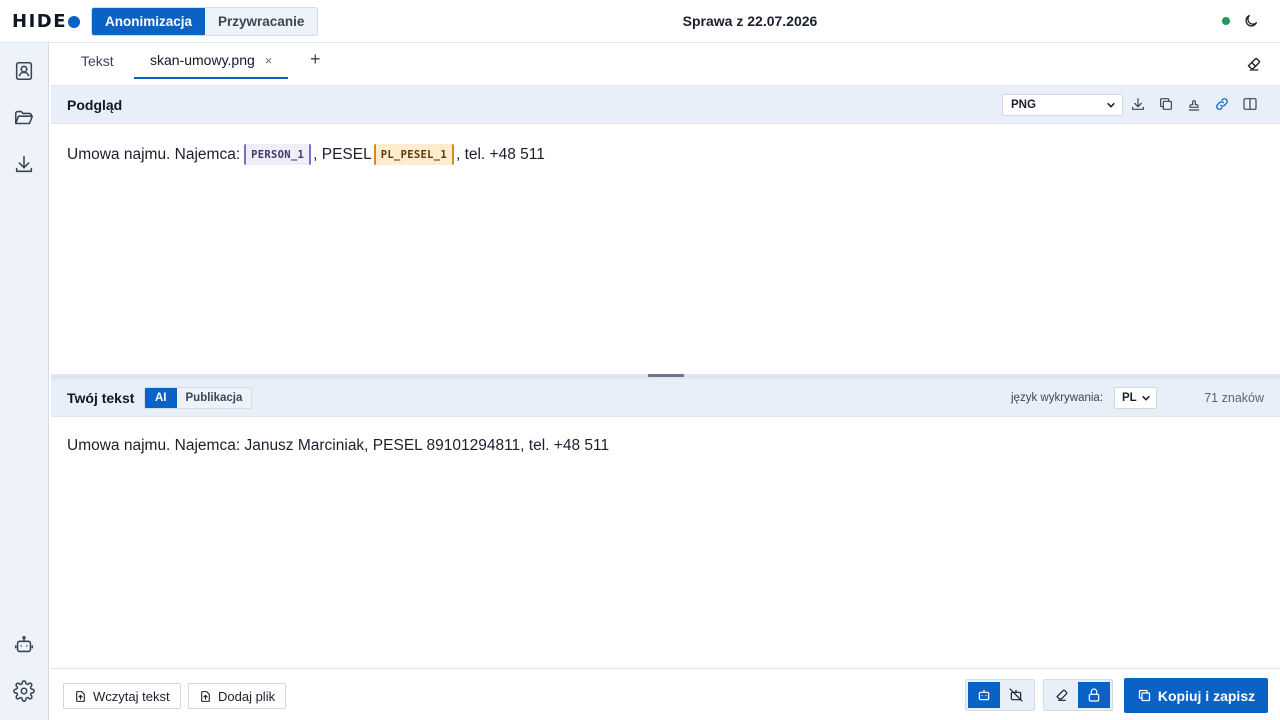  I want to click on mode-ai-button: AI, so click(161, 398).